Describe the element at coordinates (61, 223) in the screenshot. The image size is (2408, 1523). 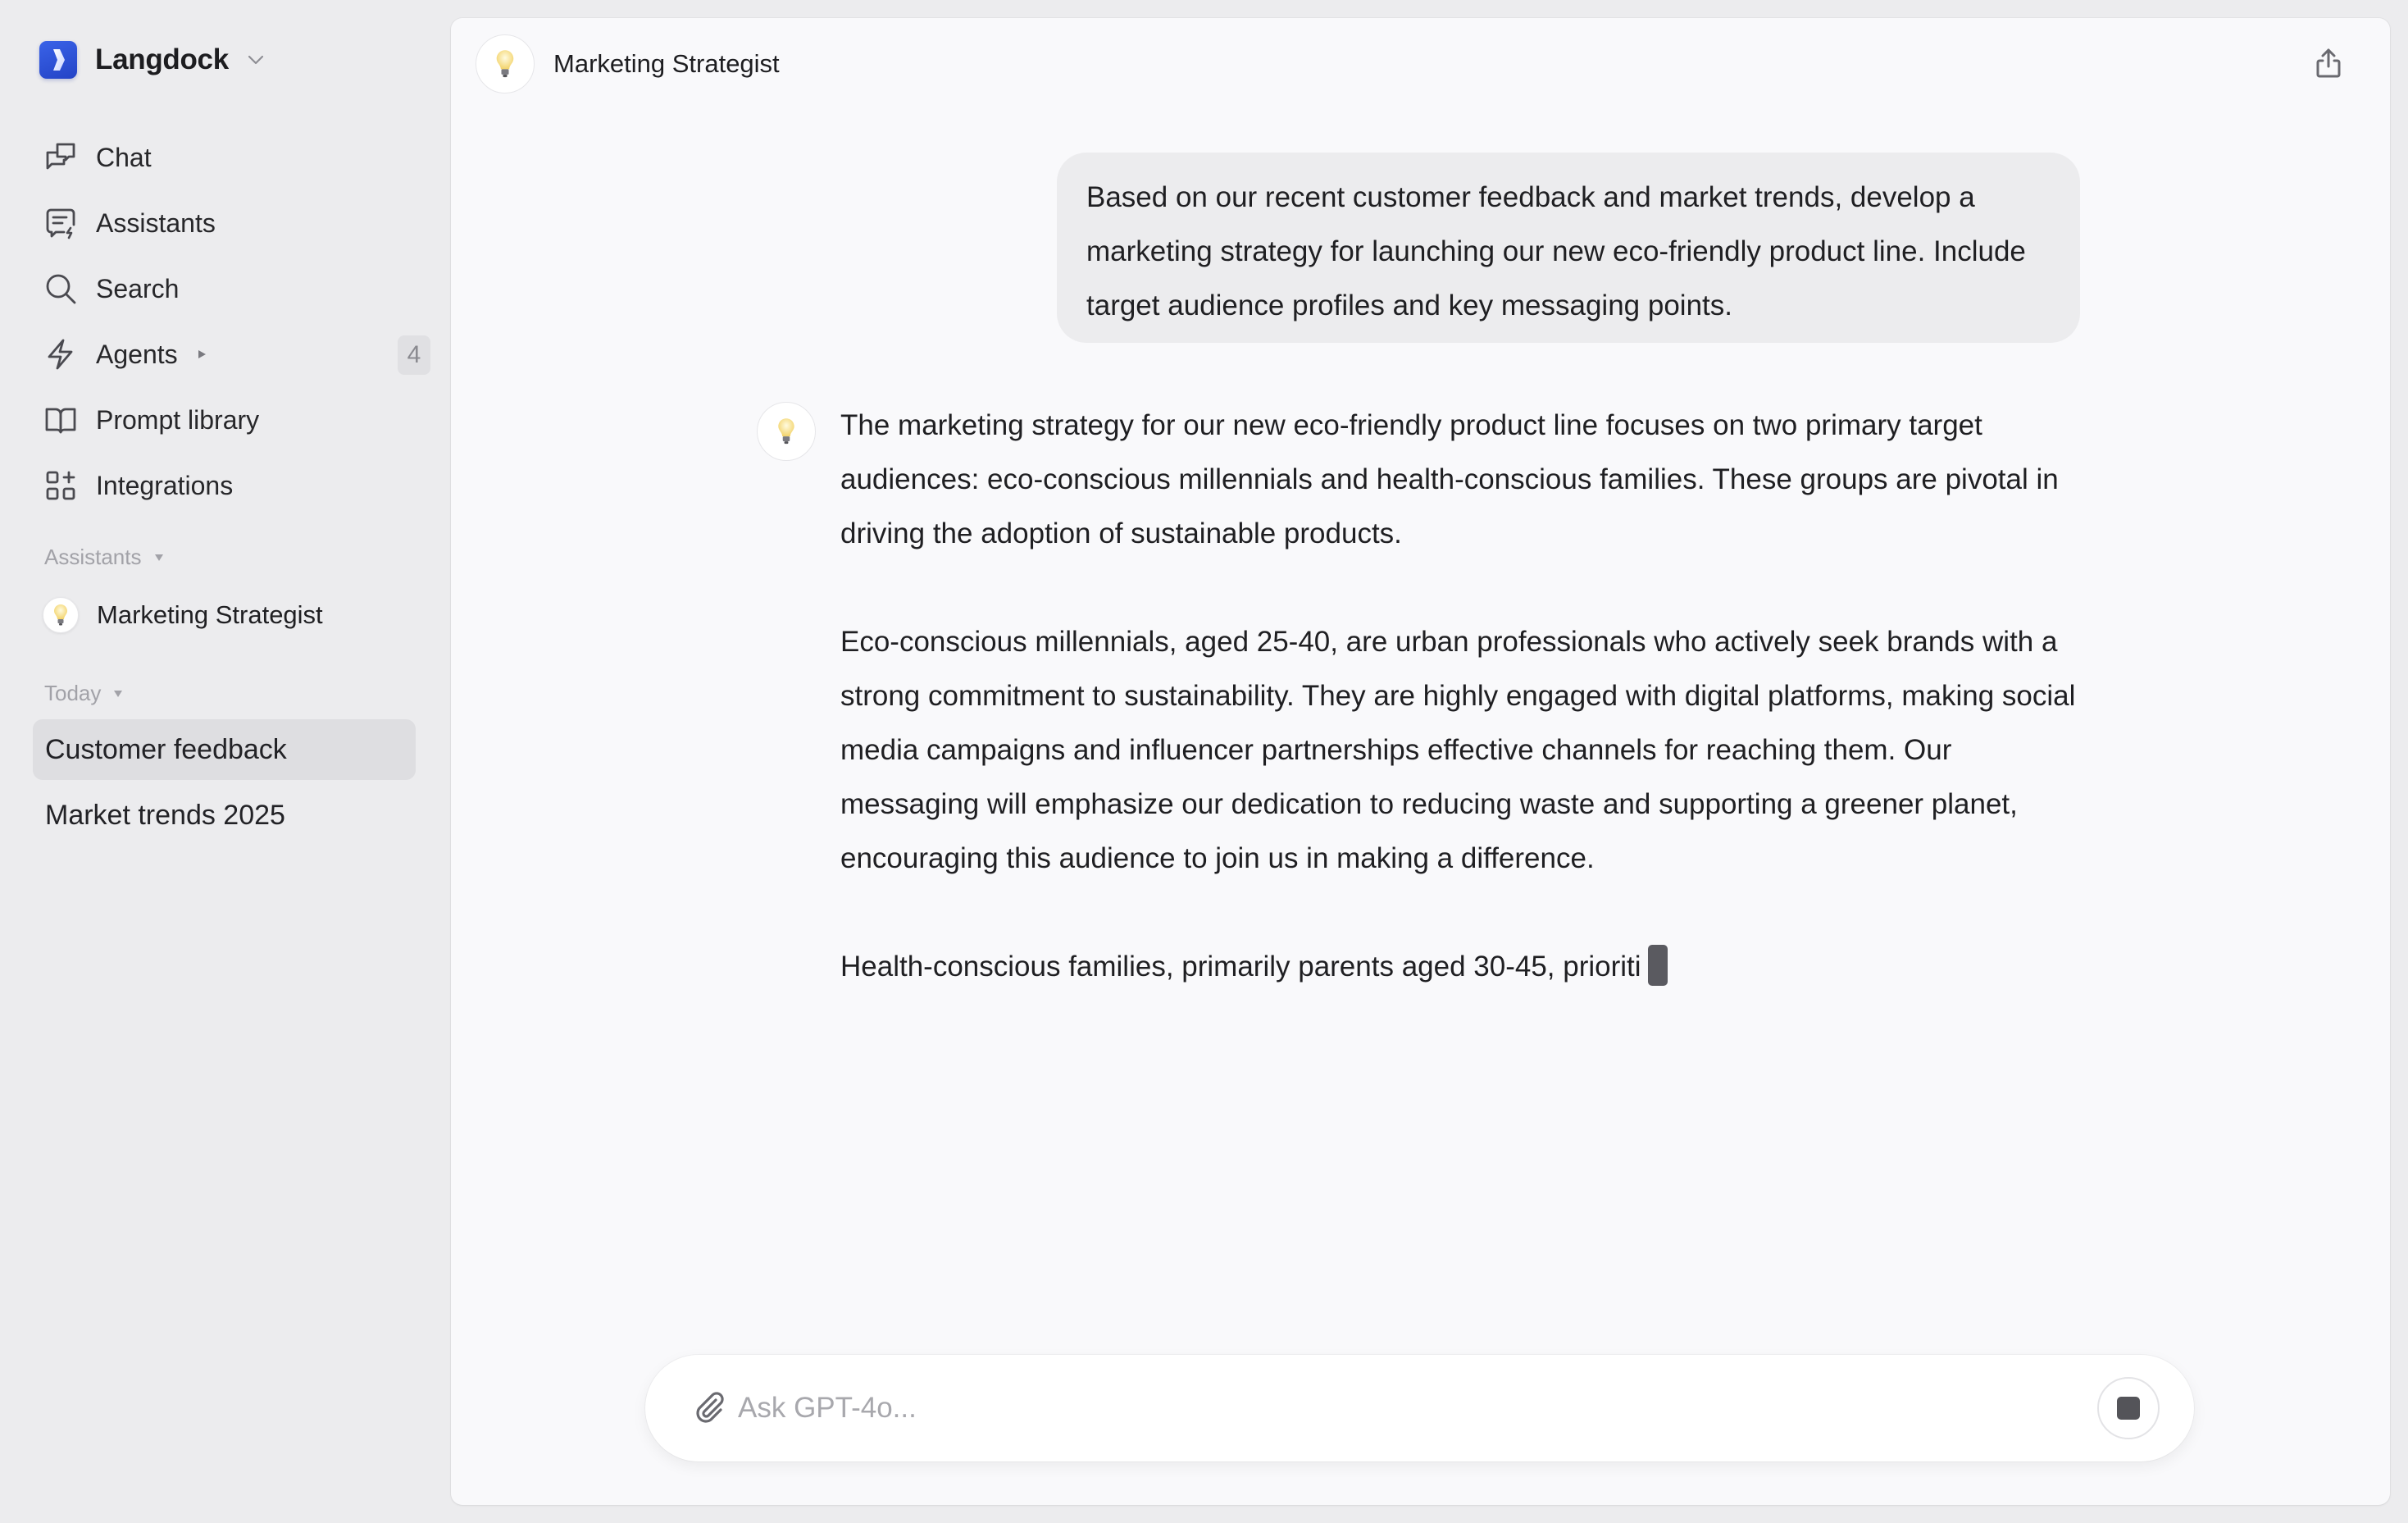
I see `assistant-message-icon` at that location.